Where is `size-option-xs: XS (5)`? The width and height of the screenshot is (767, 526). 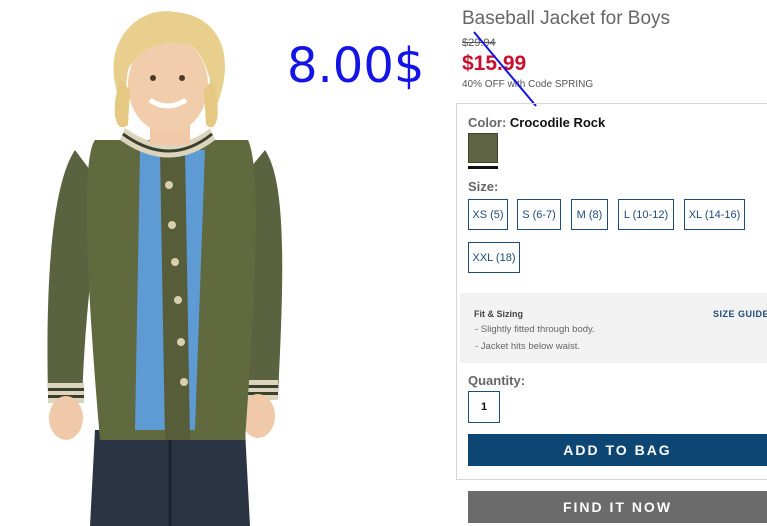 size-option-xs: XS (5) is located at coordinates (488, 214).